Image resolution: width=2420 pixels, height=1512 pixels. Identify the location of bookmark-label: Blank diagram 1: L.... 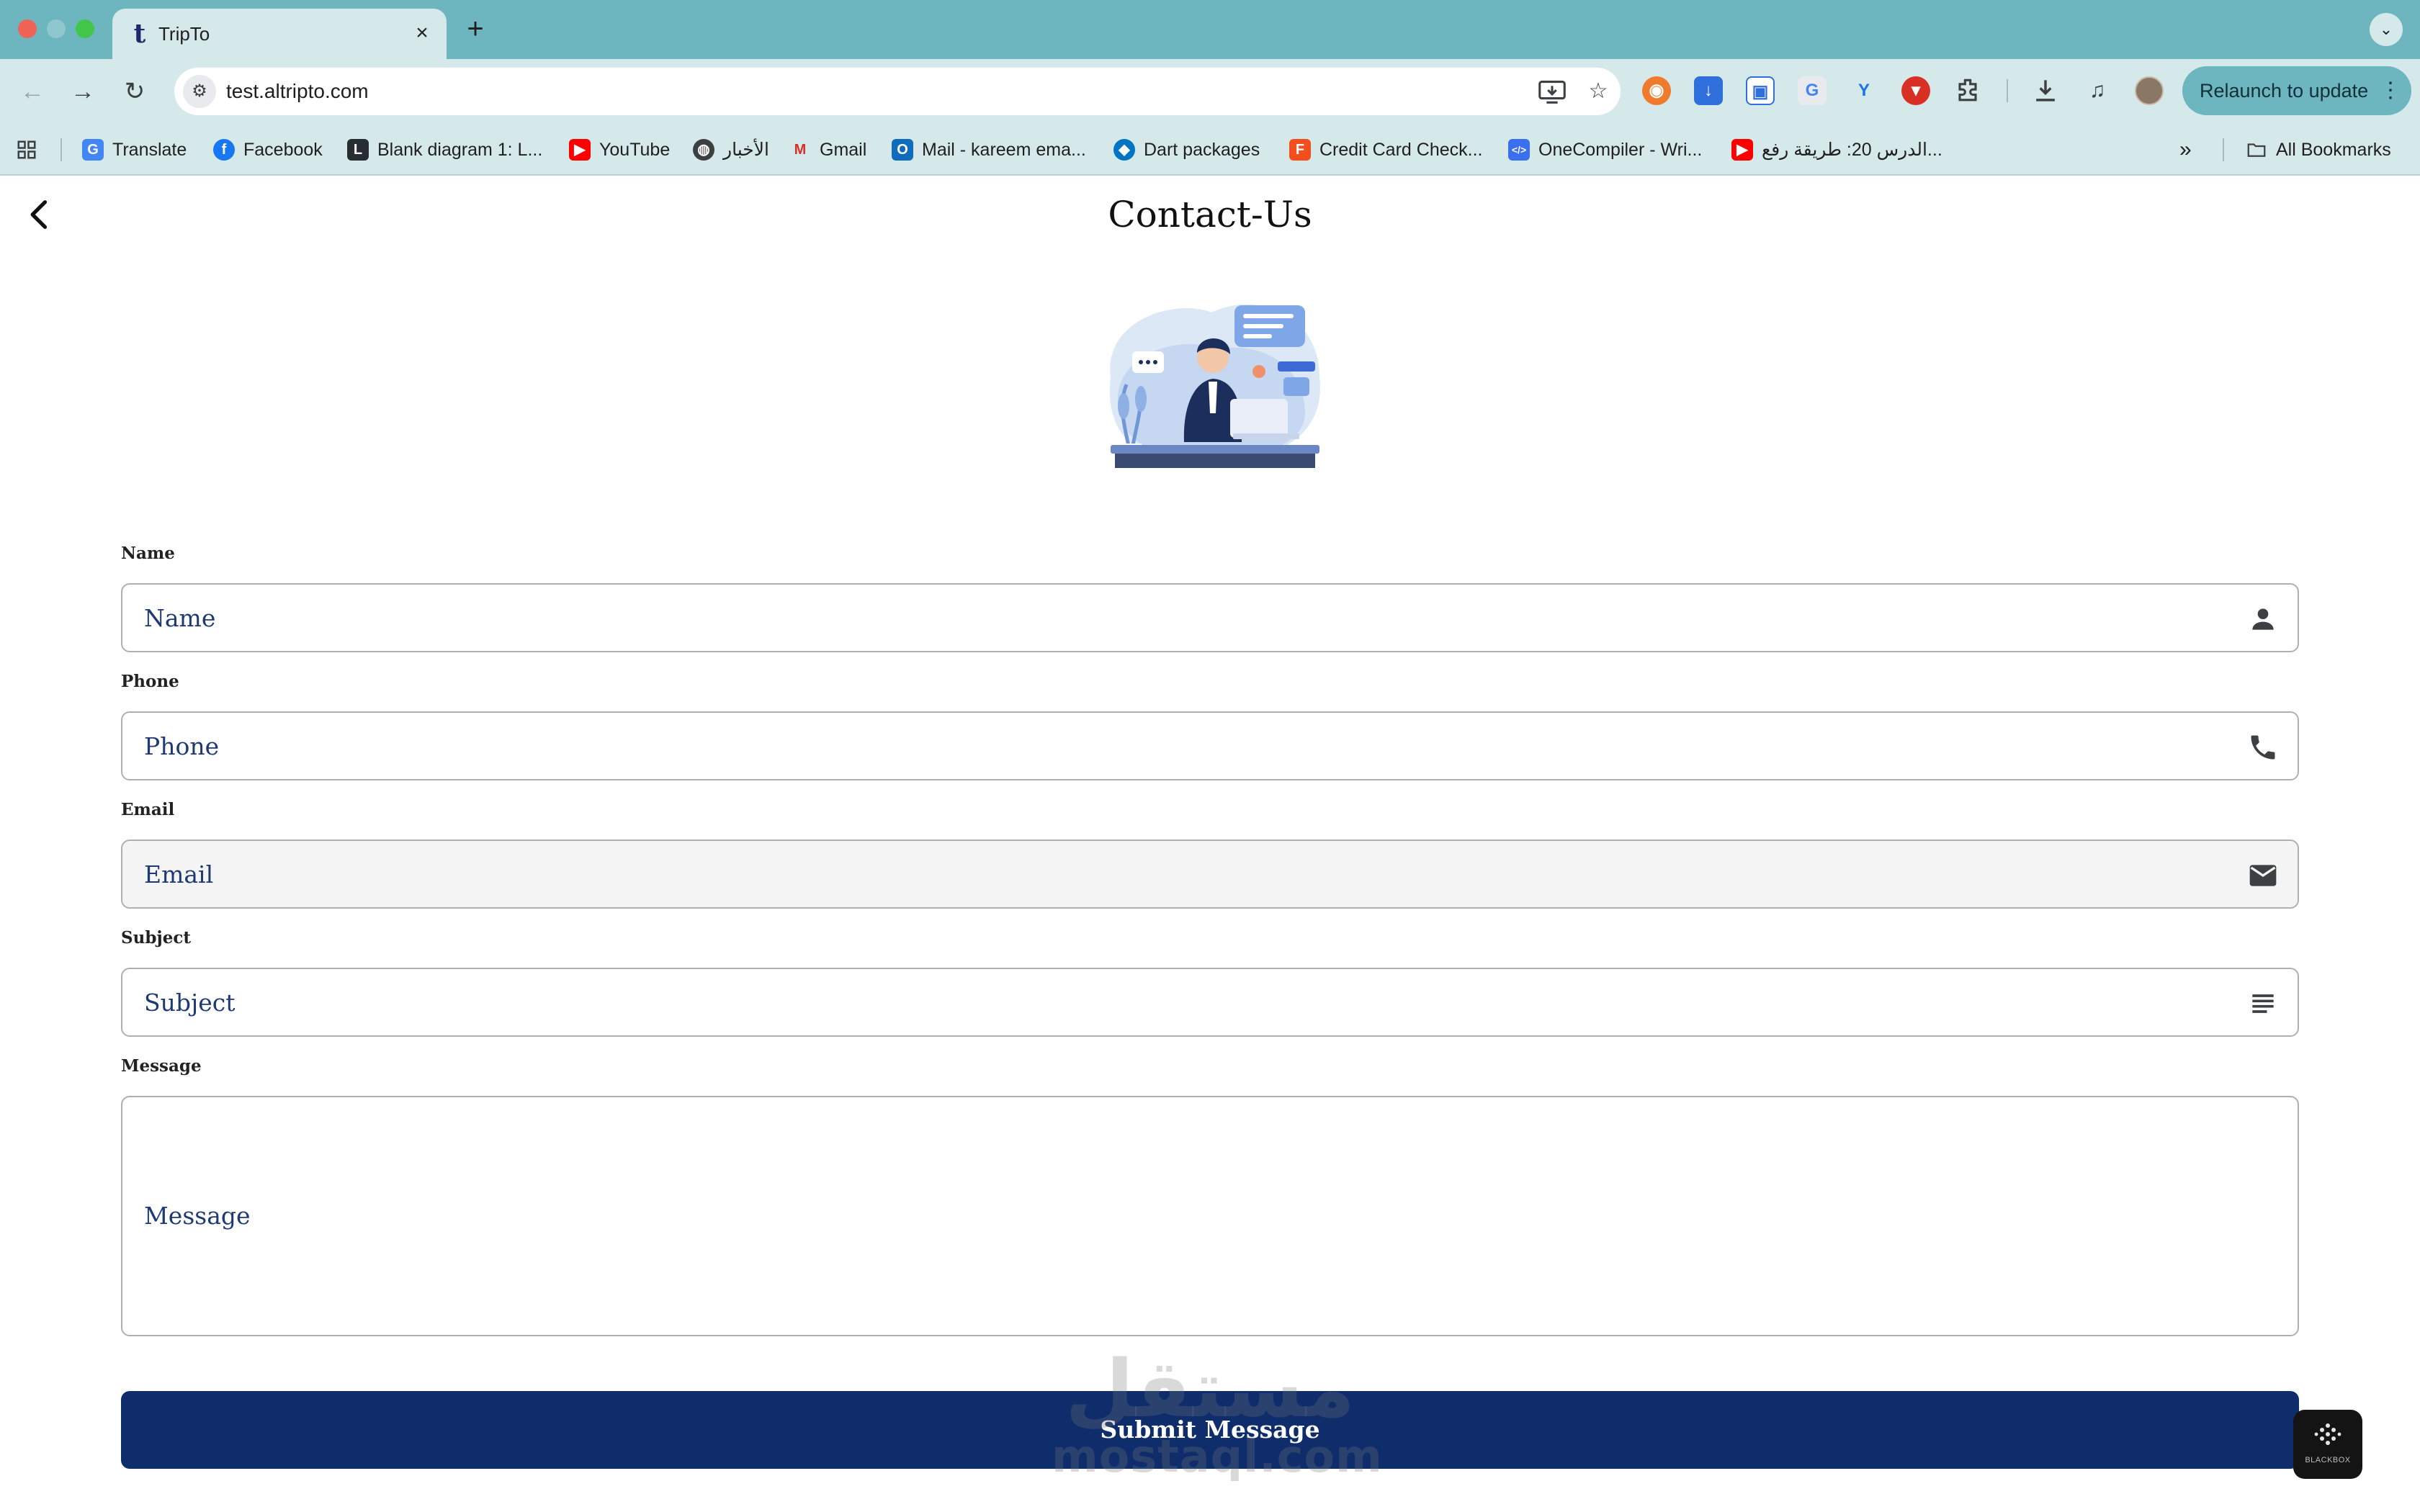
(460, 149).